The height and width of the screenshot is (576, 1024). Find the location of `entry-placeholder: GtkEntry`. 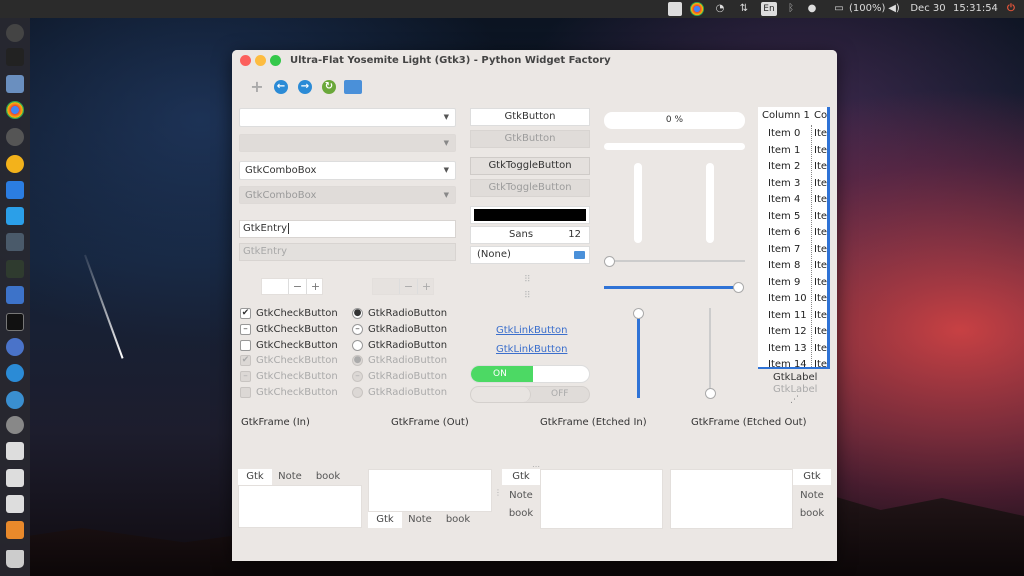

entry-placeholder: GtkEntry is located at coordinates (265, 251).